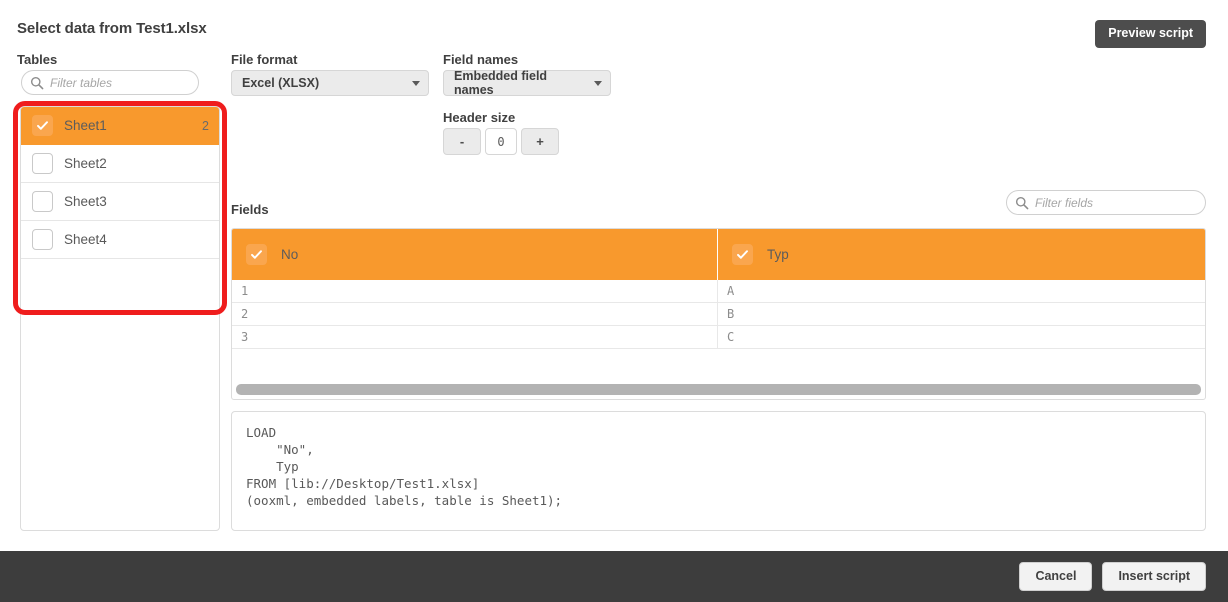 The image size is (1228, 602). I want to click on table-row: 3 C, so click(718, 337).